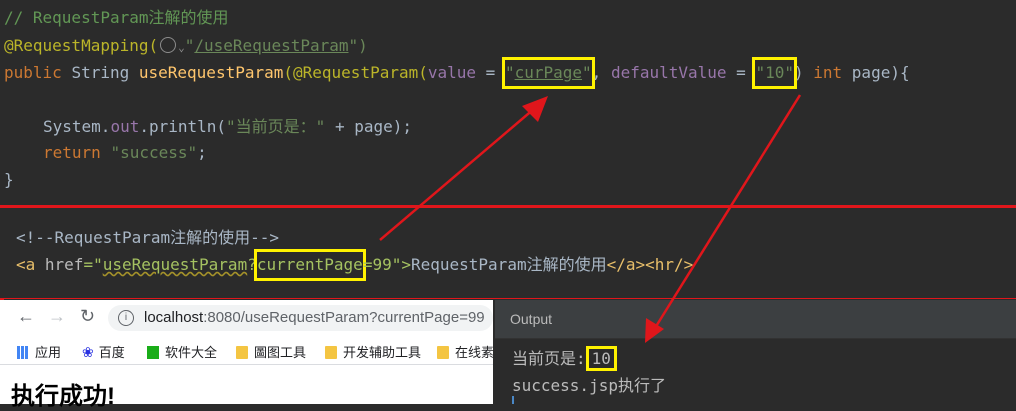 The height and width of the screenshot is (411, 1016). I want to click on arrow-default-line, so click(727, 211).